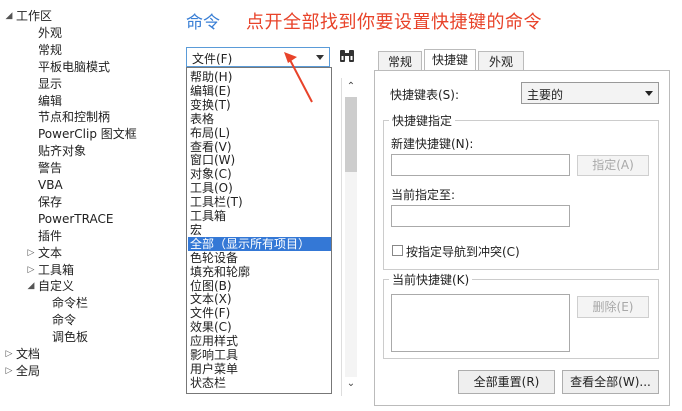 The height and width of the screenshot is (411, 682). Describe the element at coordinates (613, 165) in the screenshot. I see `assign-button: 指定(A)` at that location.